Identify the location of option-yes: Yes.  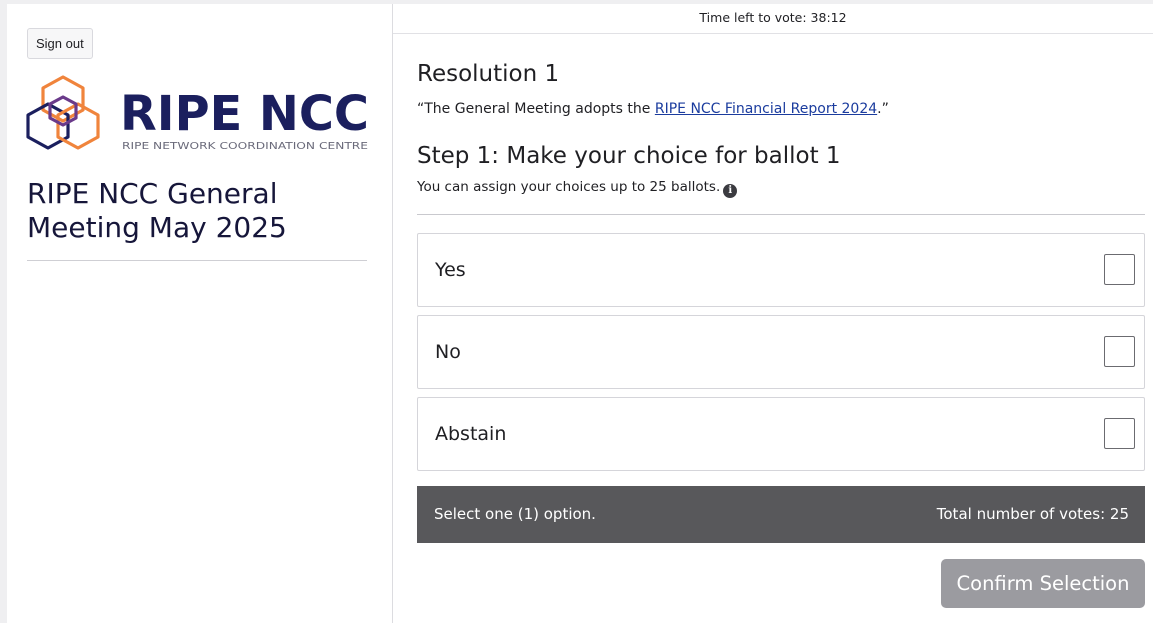
(781, 270).